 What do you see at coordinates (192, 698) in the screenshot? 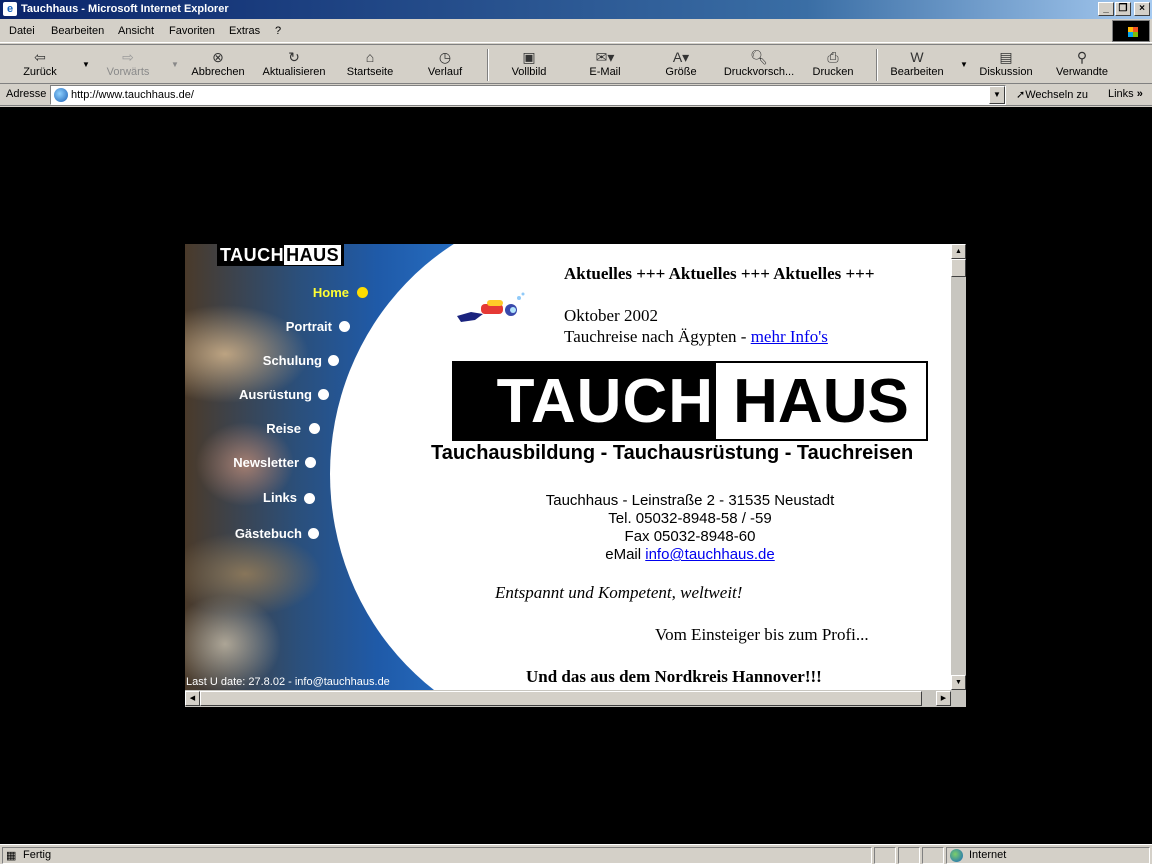
I see `scroll-left-icon: ◀` at bounding box center [192, 698].